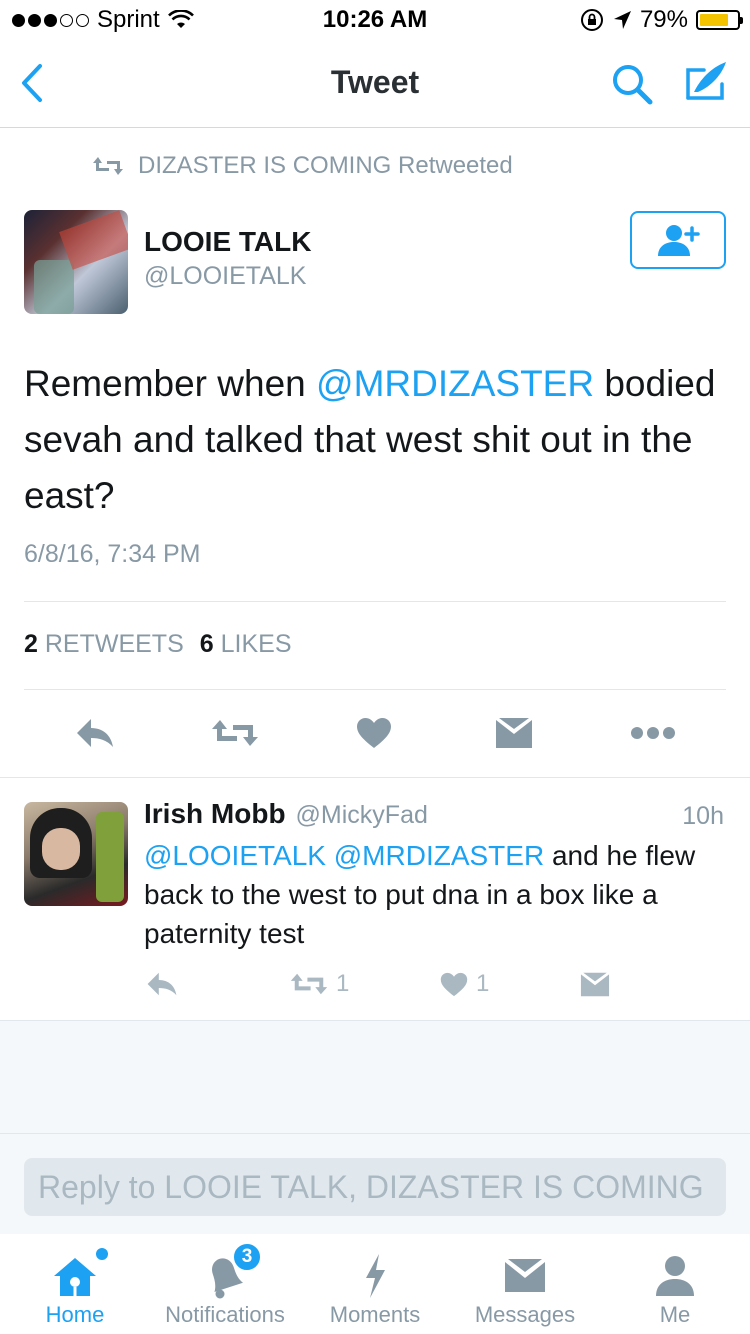 Image resolution: width=750 pixels, height=1334 pixels. I want to click on likes-stat: 6 LIKES, so click(246, 644).